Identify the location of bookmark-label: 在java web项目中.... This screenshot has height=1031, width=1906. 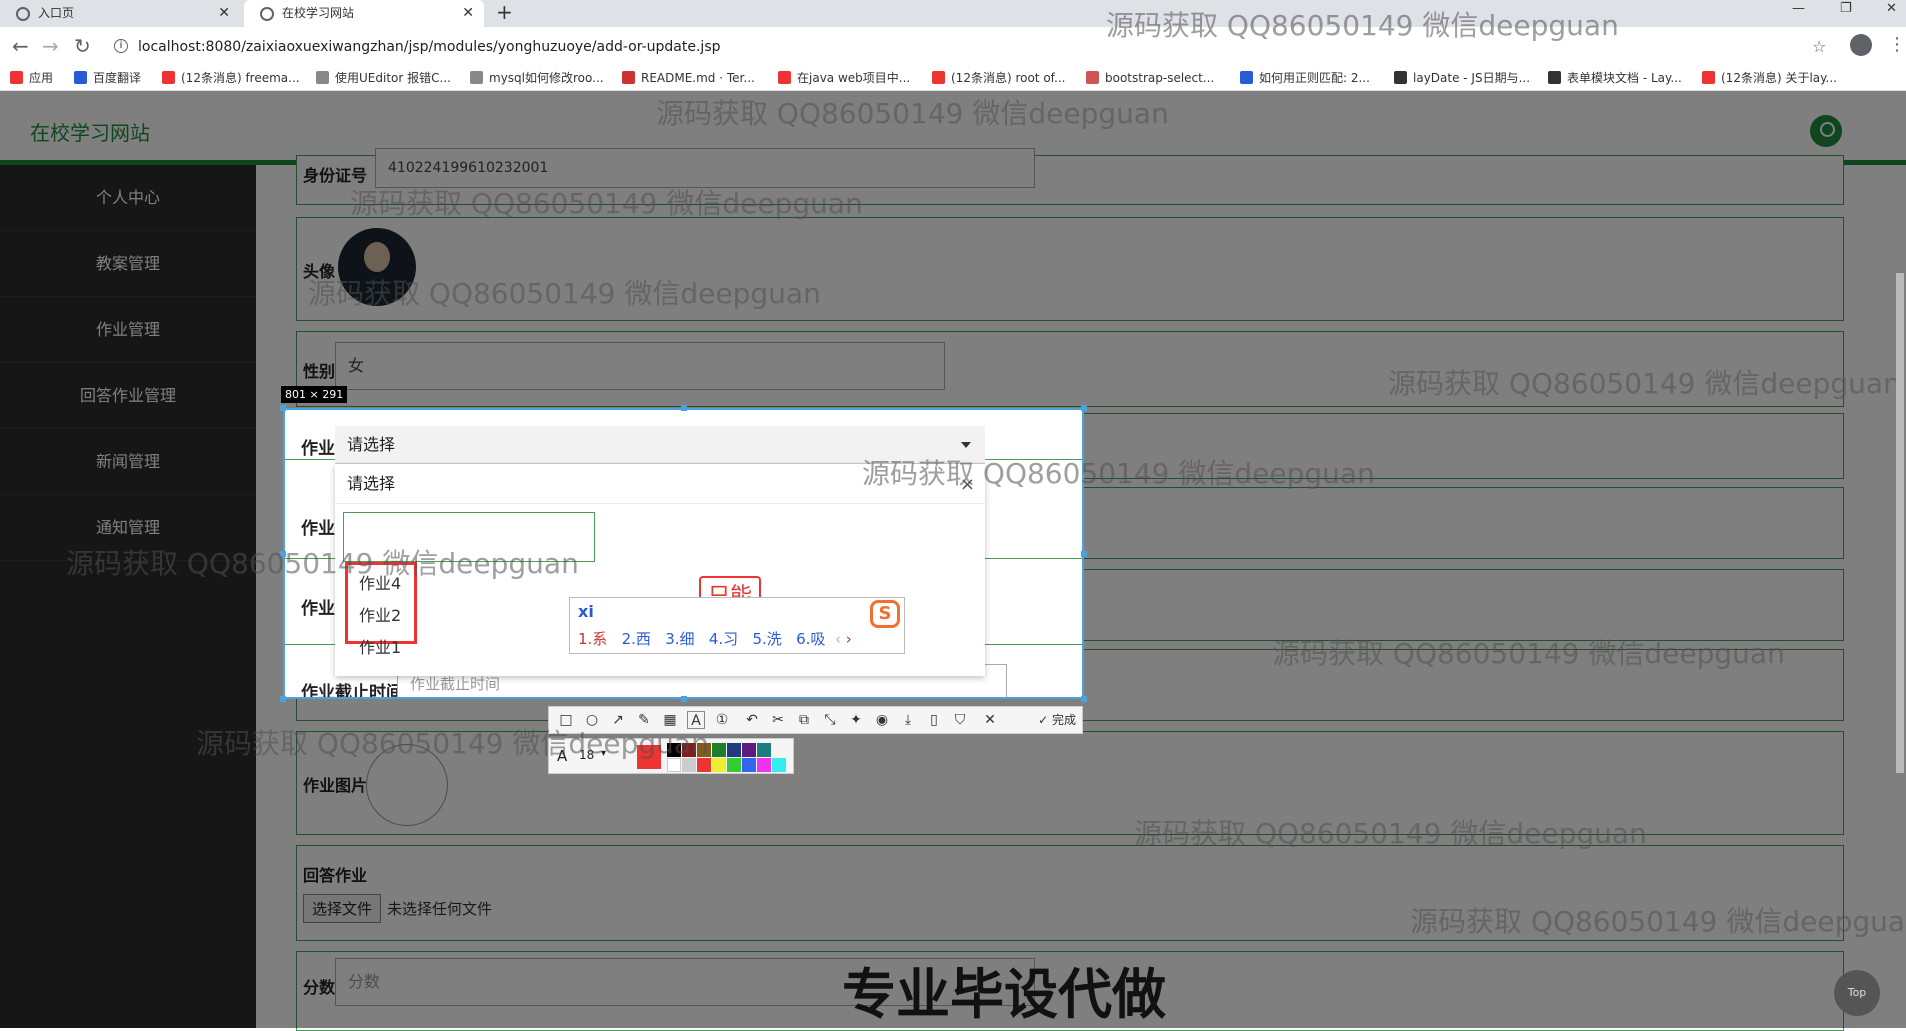
(854, 78).